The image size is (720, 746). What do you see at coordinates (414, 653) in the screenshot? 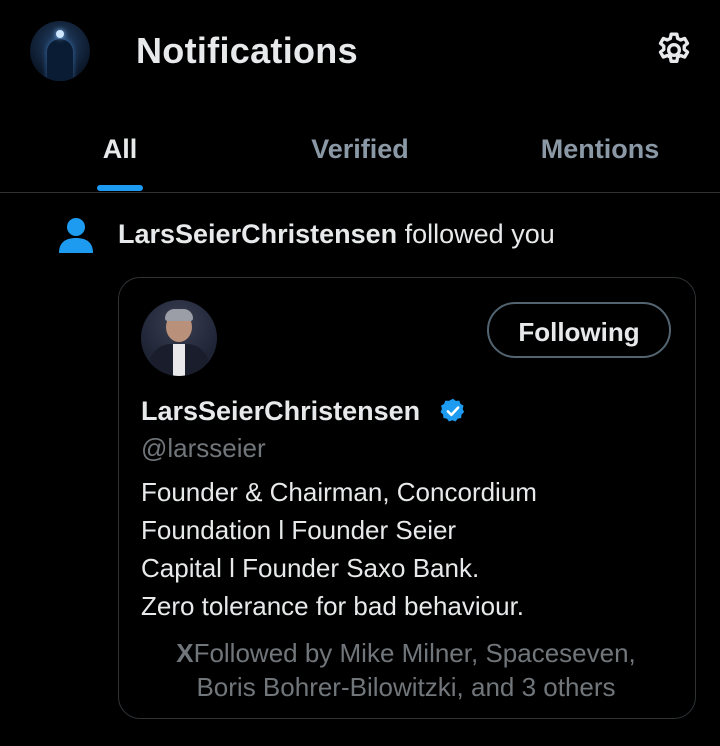
I see `followed-by-line: Followed by Mike Milner, Spaceseven,` at bounding box center [414, 653].